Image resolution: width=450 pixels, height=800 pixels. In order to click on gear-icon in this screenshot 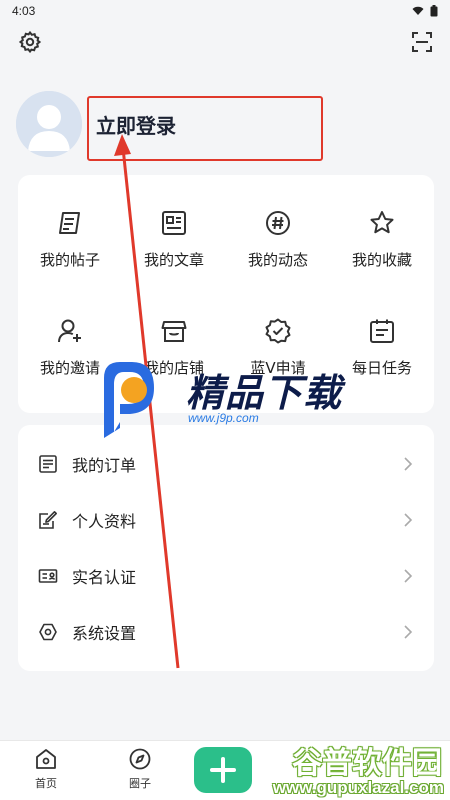, I will do `click(30, 44)`.